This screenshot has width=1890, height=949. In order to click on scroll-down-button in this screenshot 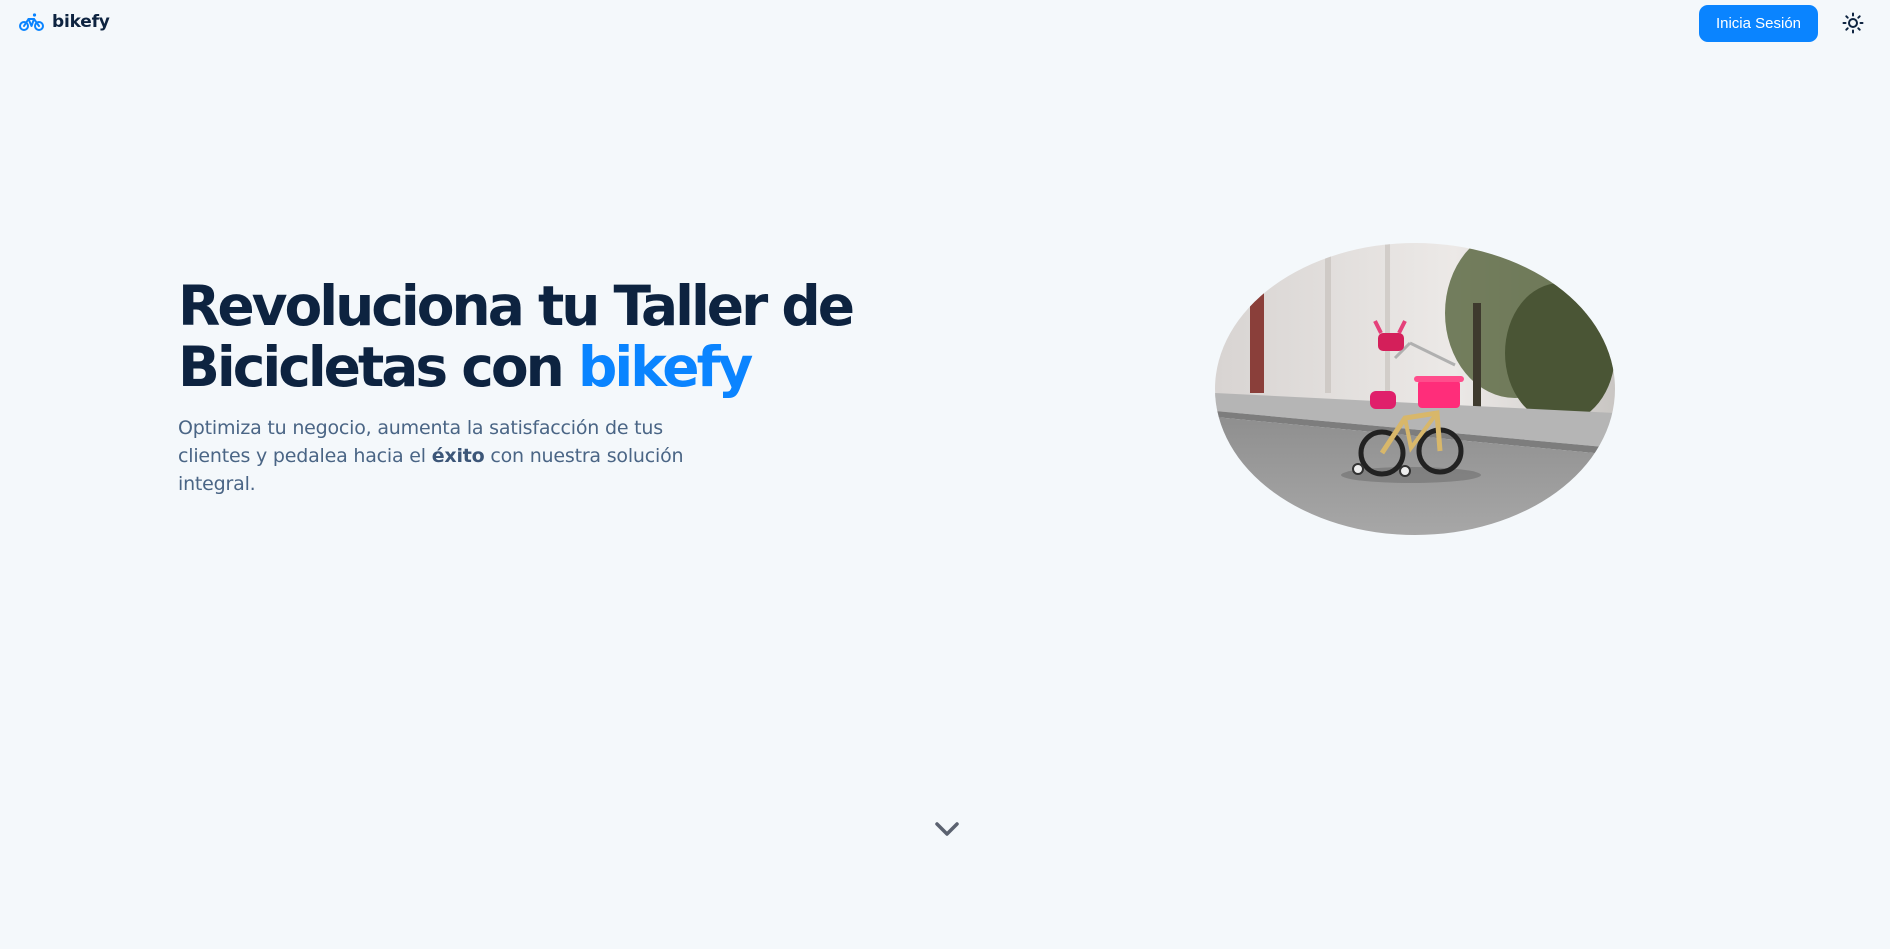, I will do `click(947, 830)`.